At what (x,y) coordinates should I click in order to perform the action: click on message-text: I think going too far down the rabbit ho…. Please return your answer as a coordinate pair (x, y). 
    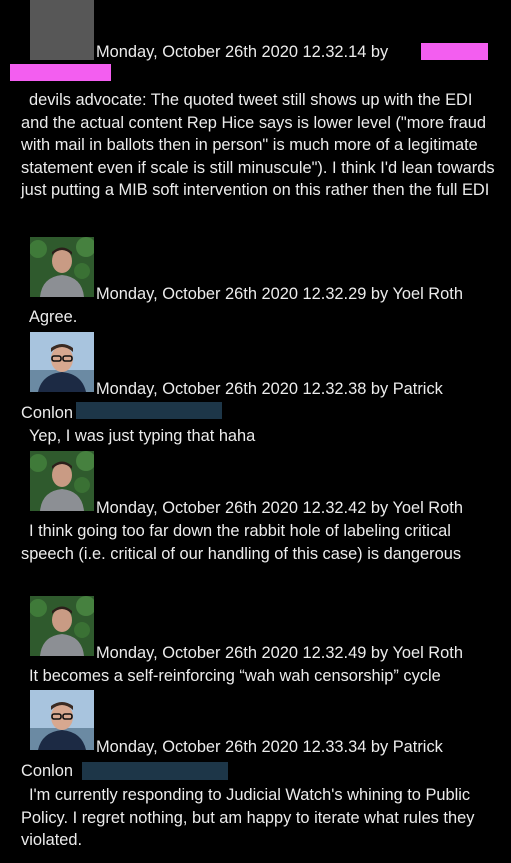
    Looking at the image, I should click on (241, 542).